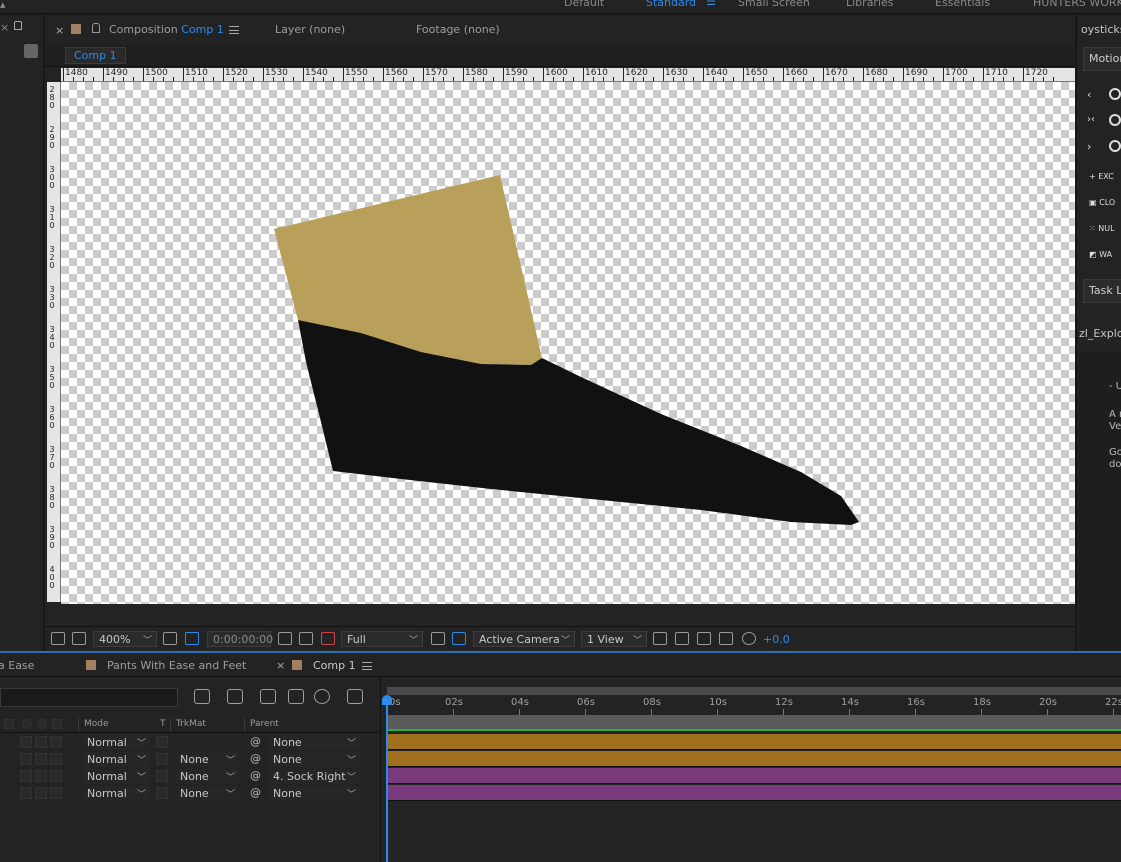  What do you see at coordinates (438, 638) in the screenshot?
I see `region-of-interest-icon` at bounding box center [438, 638].